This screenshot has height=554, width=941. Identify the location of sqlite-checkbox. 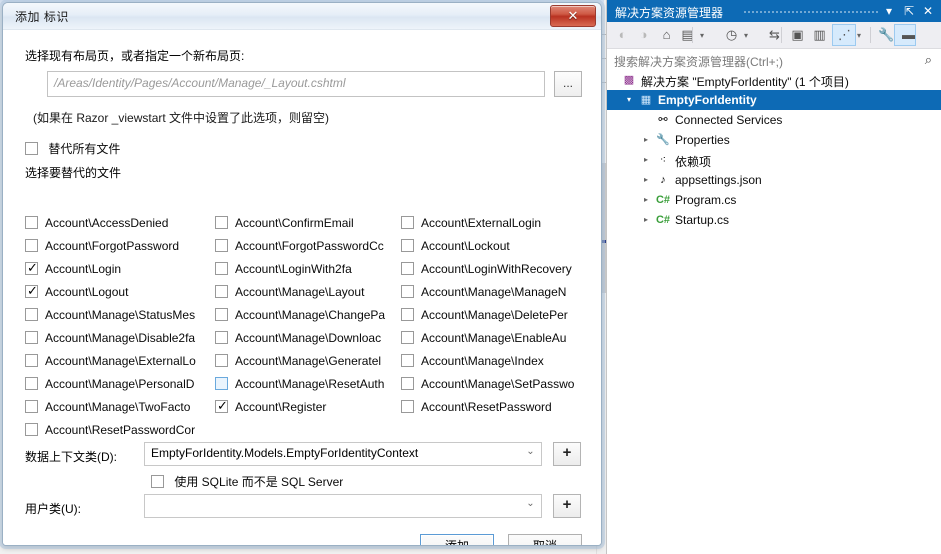
(157, 481).